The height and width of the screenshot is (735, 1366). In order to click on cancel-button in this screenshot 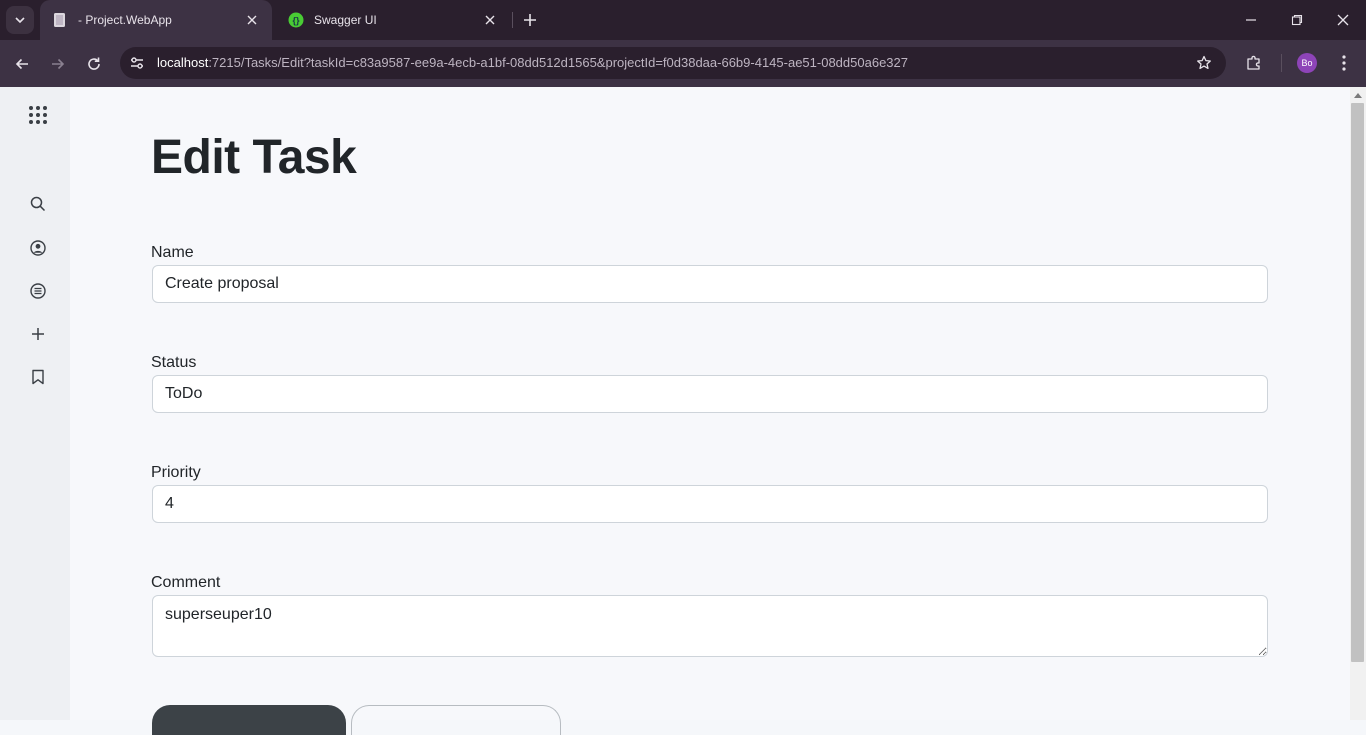, I will do `click(456, 720)`.